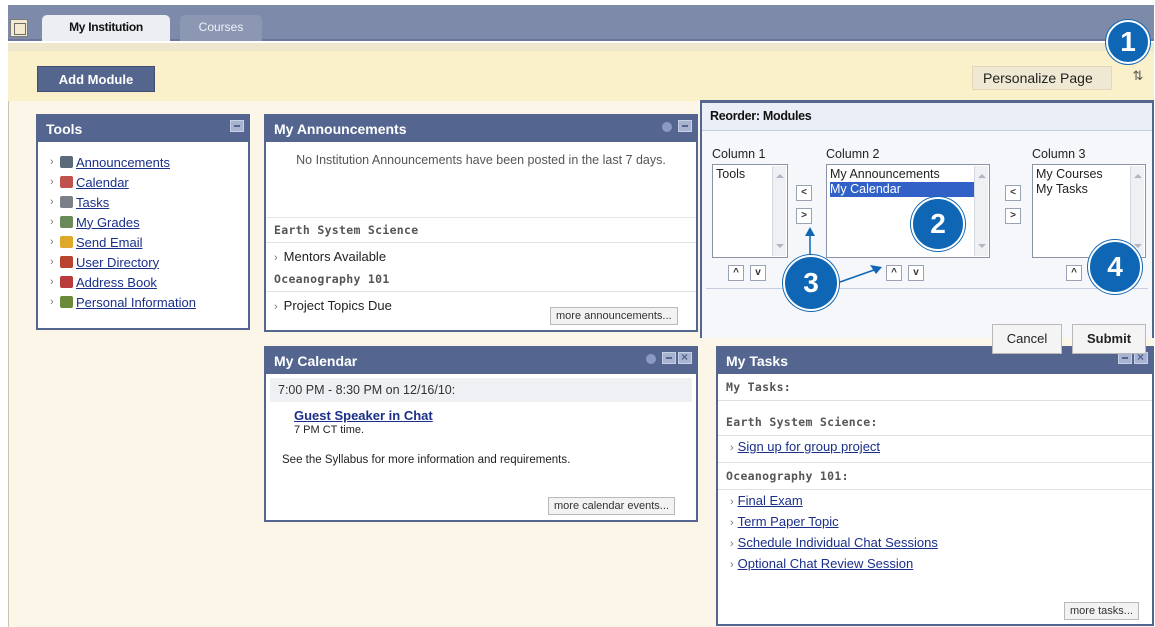  I want to click on tools-item-link: Personal Information, so click(136, 302).